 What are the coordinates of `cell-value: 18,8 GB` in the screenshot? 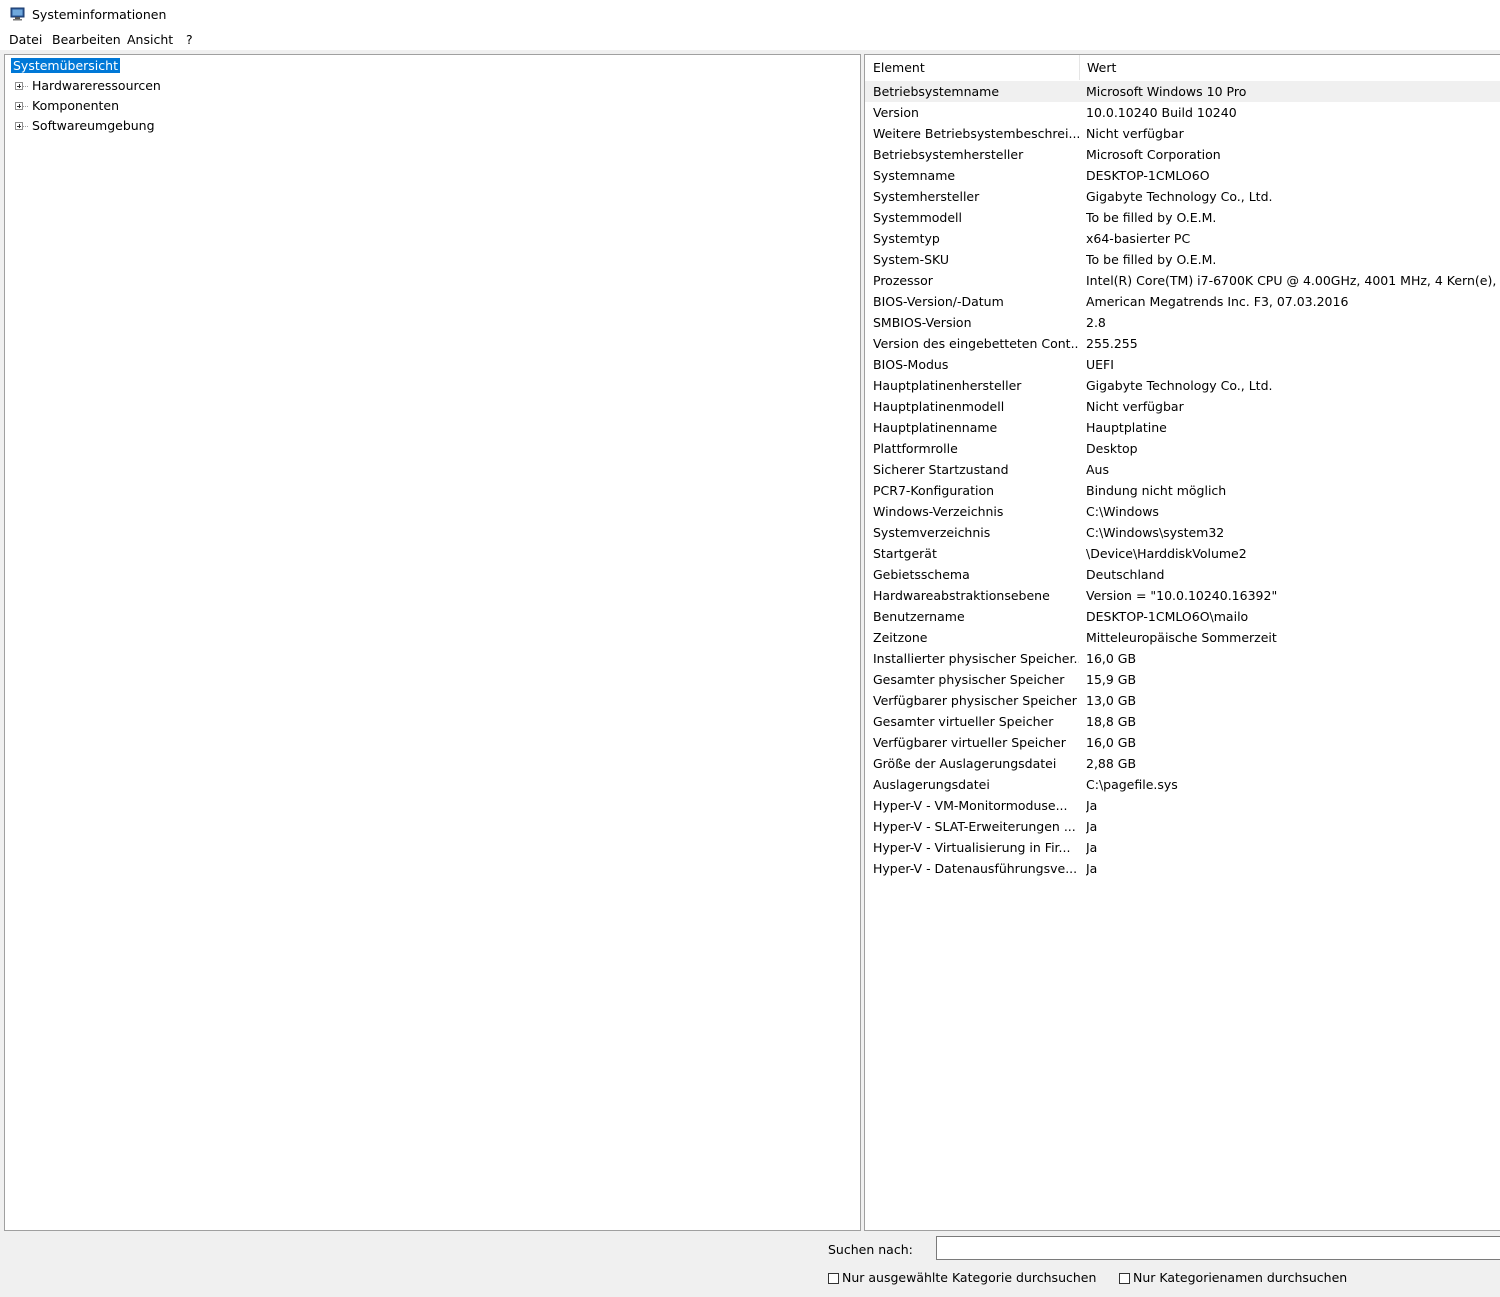 It's located at (1111, 721).